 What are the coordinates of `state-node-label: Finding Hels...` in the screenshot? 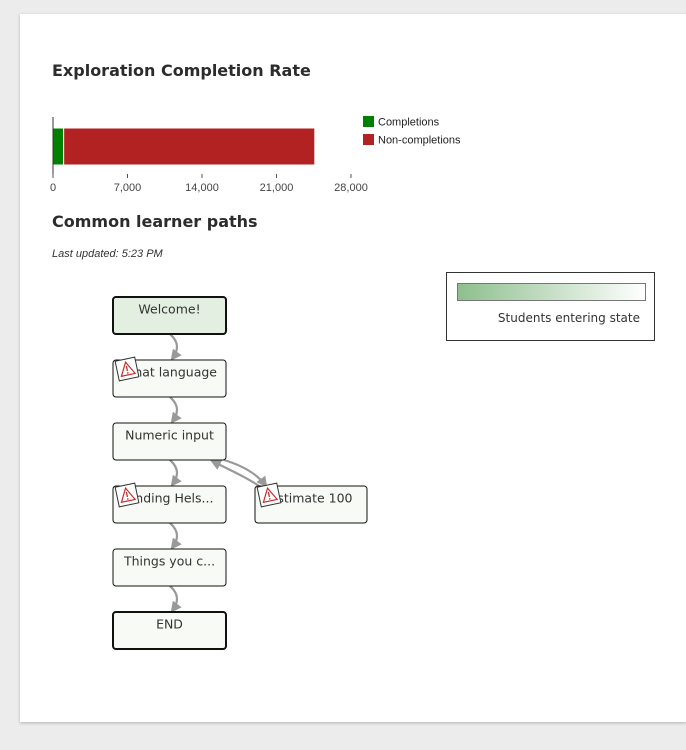 It's located at (170, 498).